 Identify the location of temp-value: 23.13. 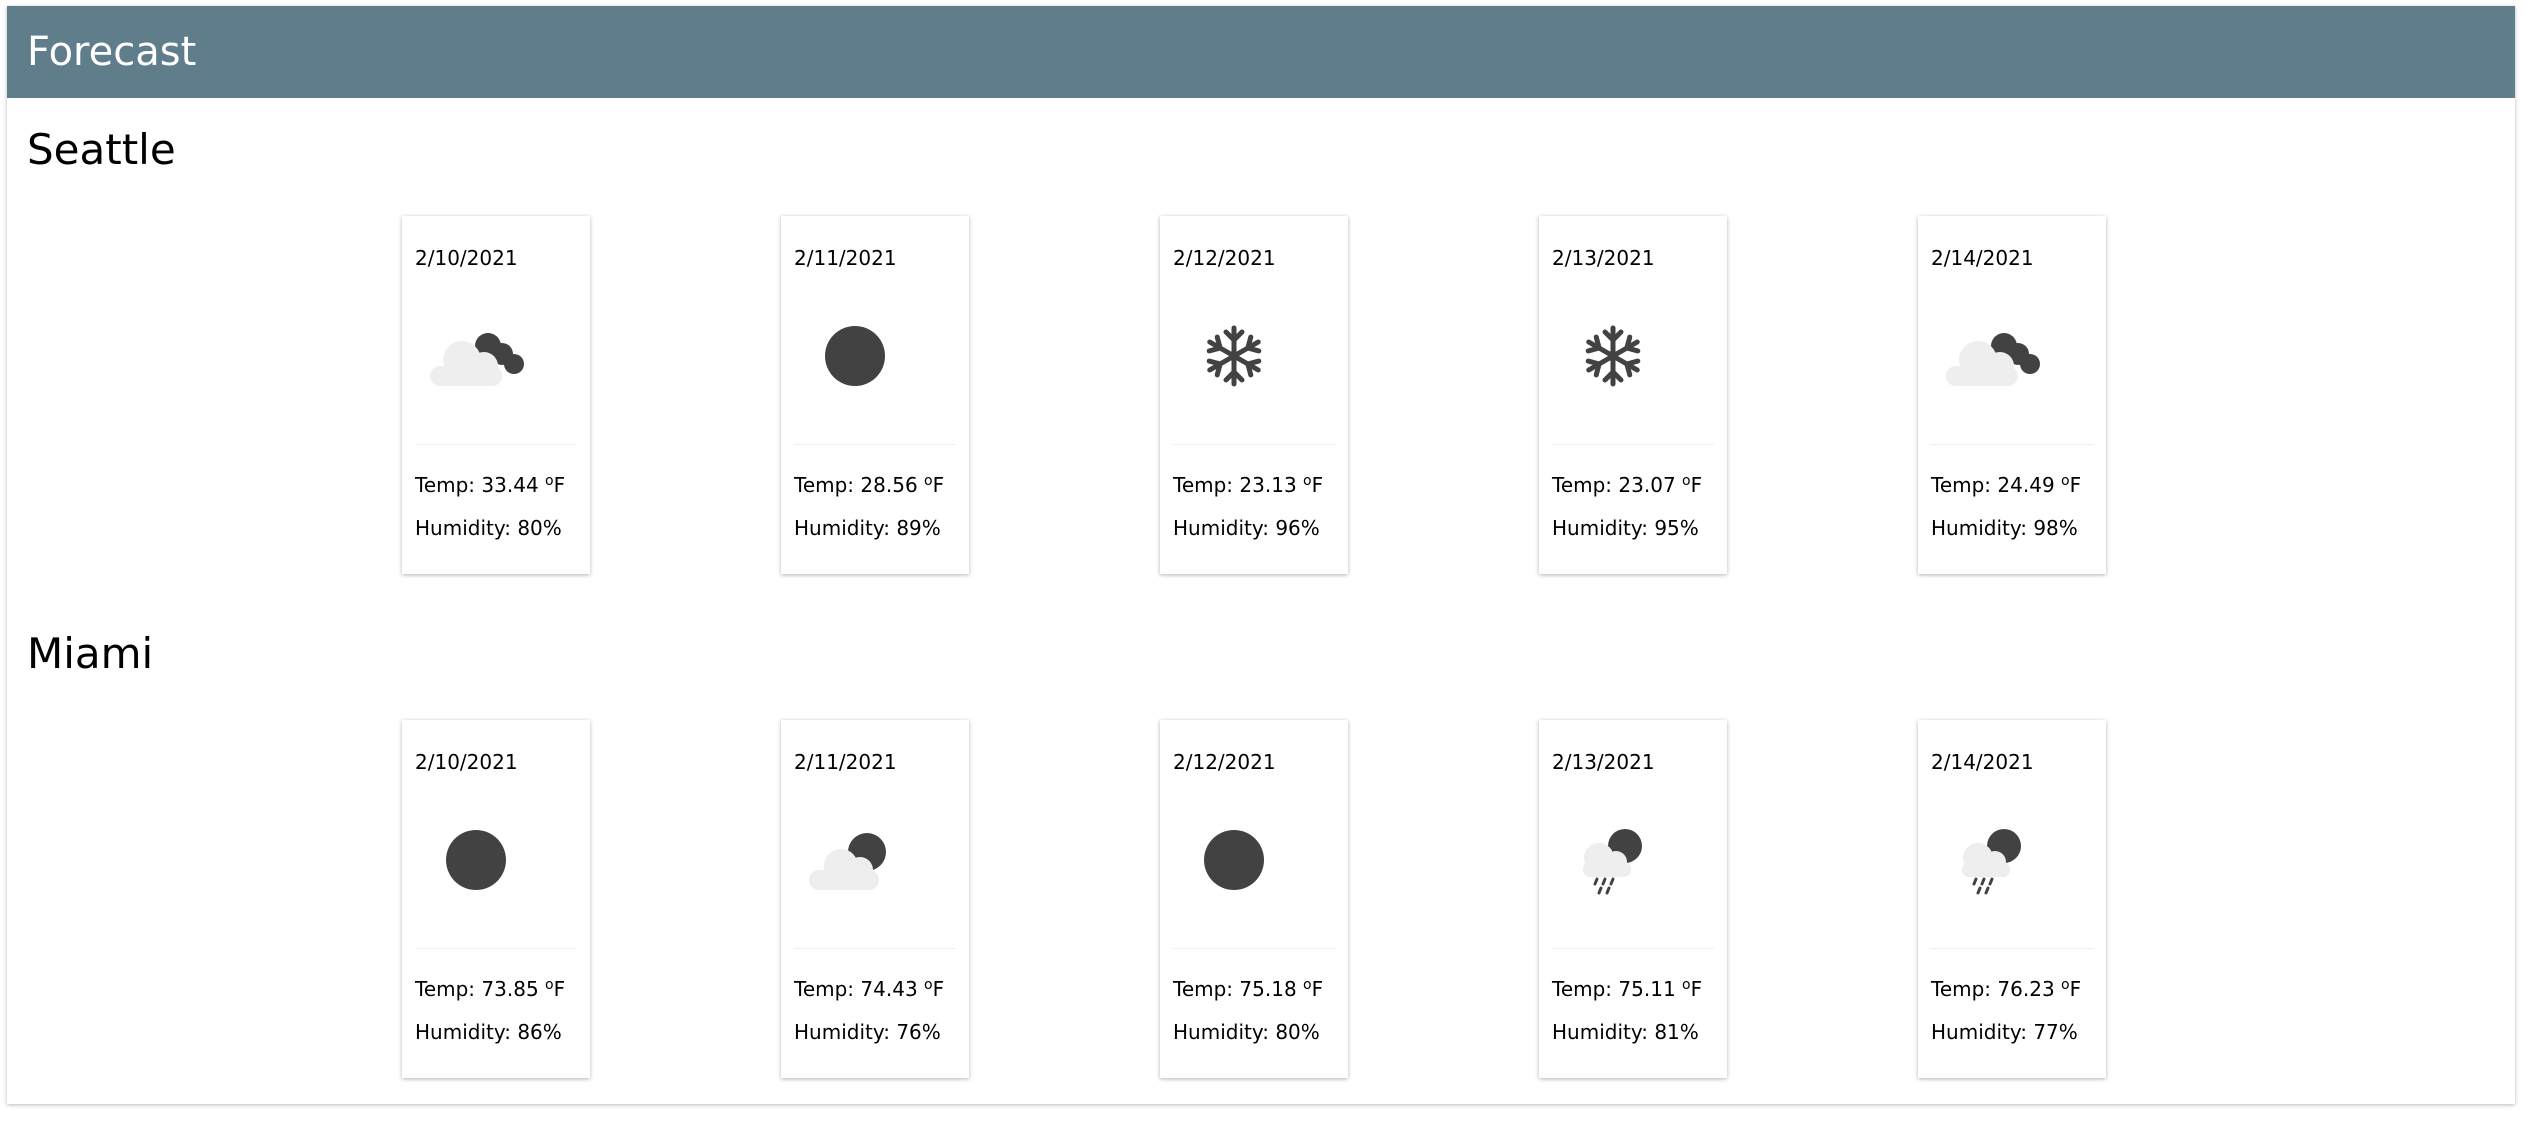
(1268, 485).